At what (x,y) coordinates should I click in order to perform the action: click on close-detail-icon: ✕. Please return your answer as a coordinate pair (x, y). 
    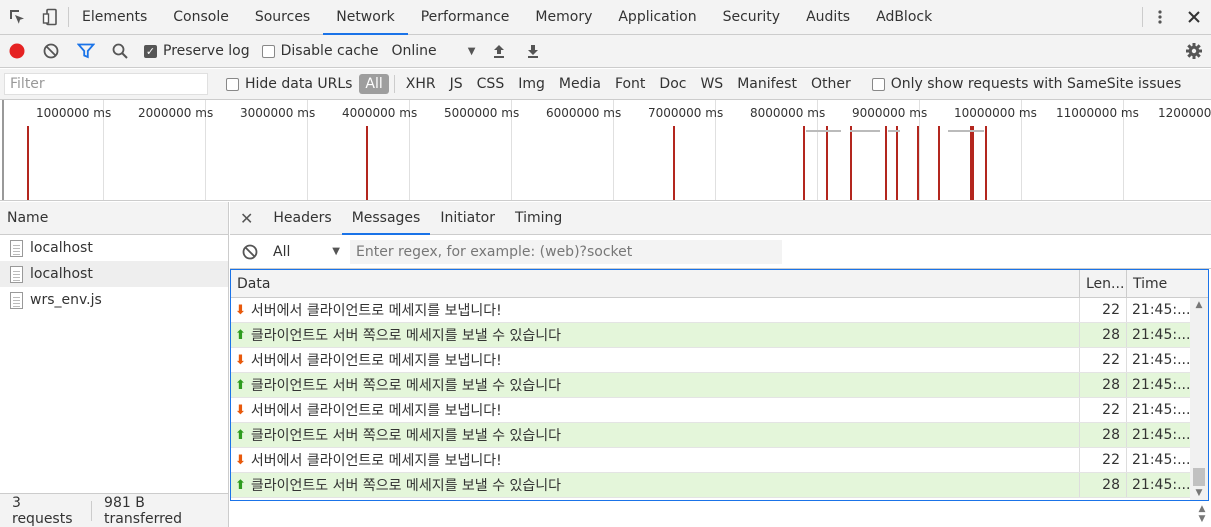
    Looking at the image, I should click on (246, 218).